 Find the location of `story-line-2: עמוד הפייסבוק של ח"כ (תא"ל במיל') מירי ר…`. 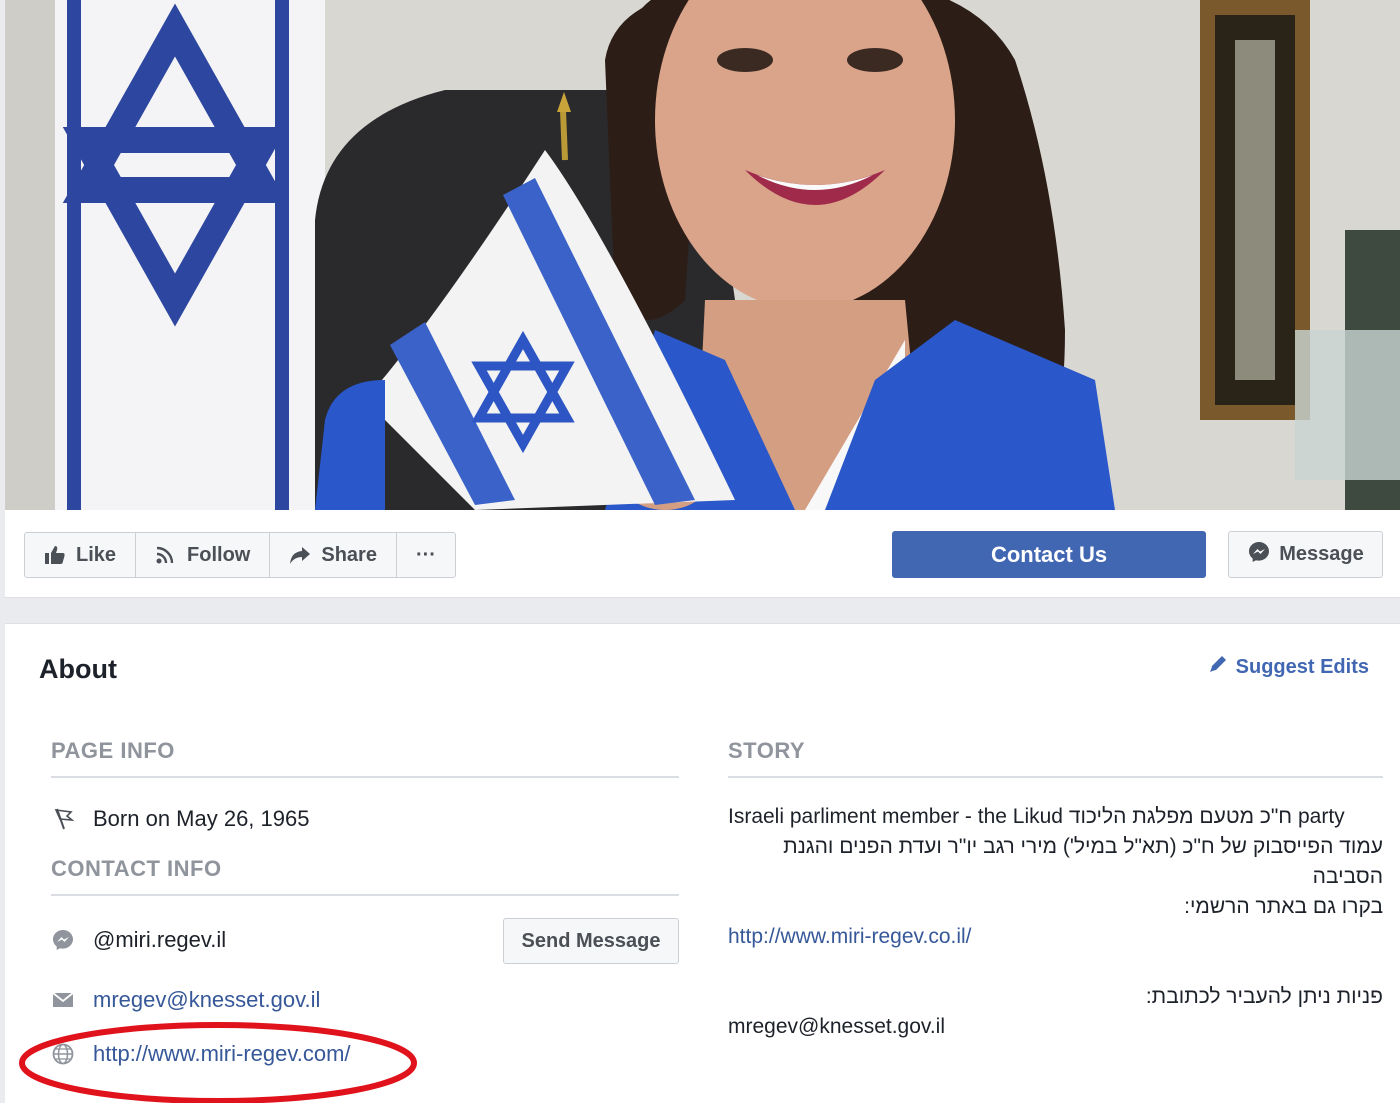

story-line-2: עמוד הפייסבוק של ח"כ (תא"ל במיל') מירי ר… is located at coordinates (1083, 861).